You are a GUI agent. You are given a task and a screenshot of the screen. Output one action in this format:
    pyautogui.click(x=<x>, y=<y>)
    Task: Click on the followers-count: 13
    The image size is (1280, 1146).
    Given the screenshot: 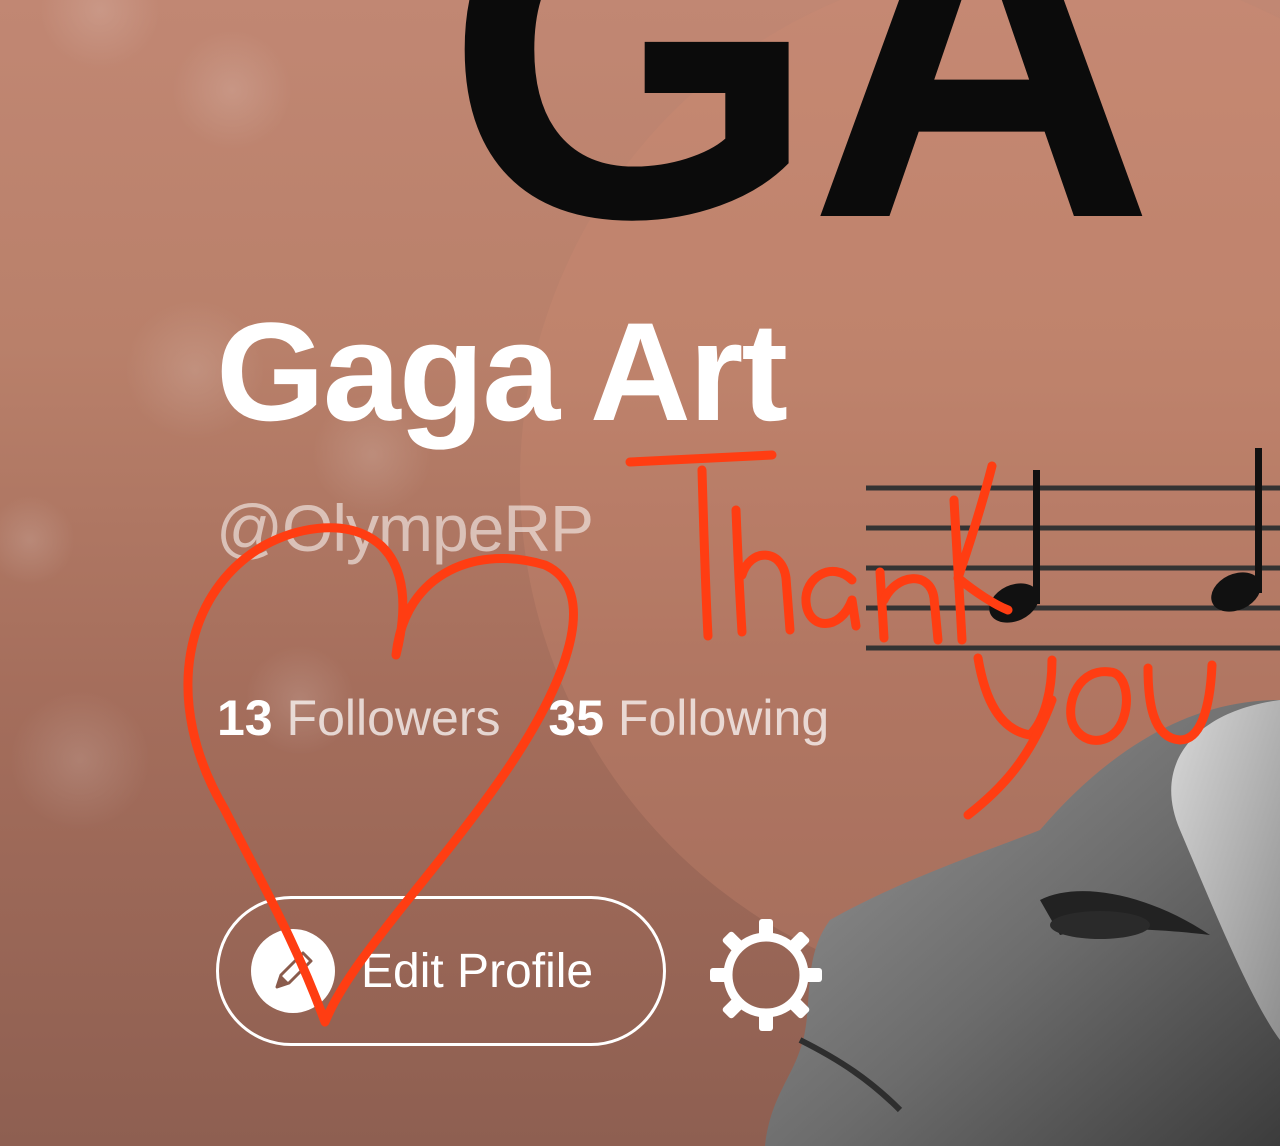 What is the action you would take?
    pyautogui.click(x=245, y=718)
    